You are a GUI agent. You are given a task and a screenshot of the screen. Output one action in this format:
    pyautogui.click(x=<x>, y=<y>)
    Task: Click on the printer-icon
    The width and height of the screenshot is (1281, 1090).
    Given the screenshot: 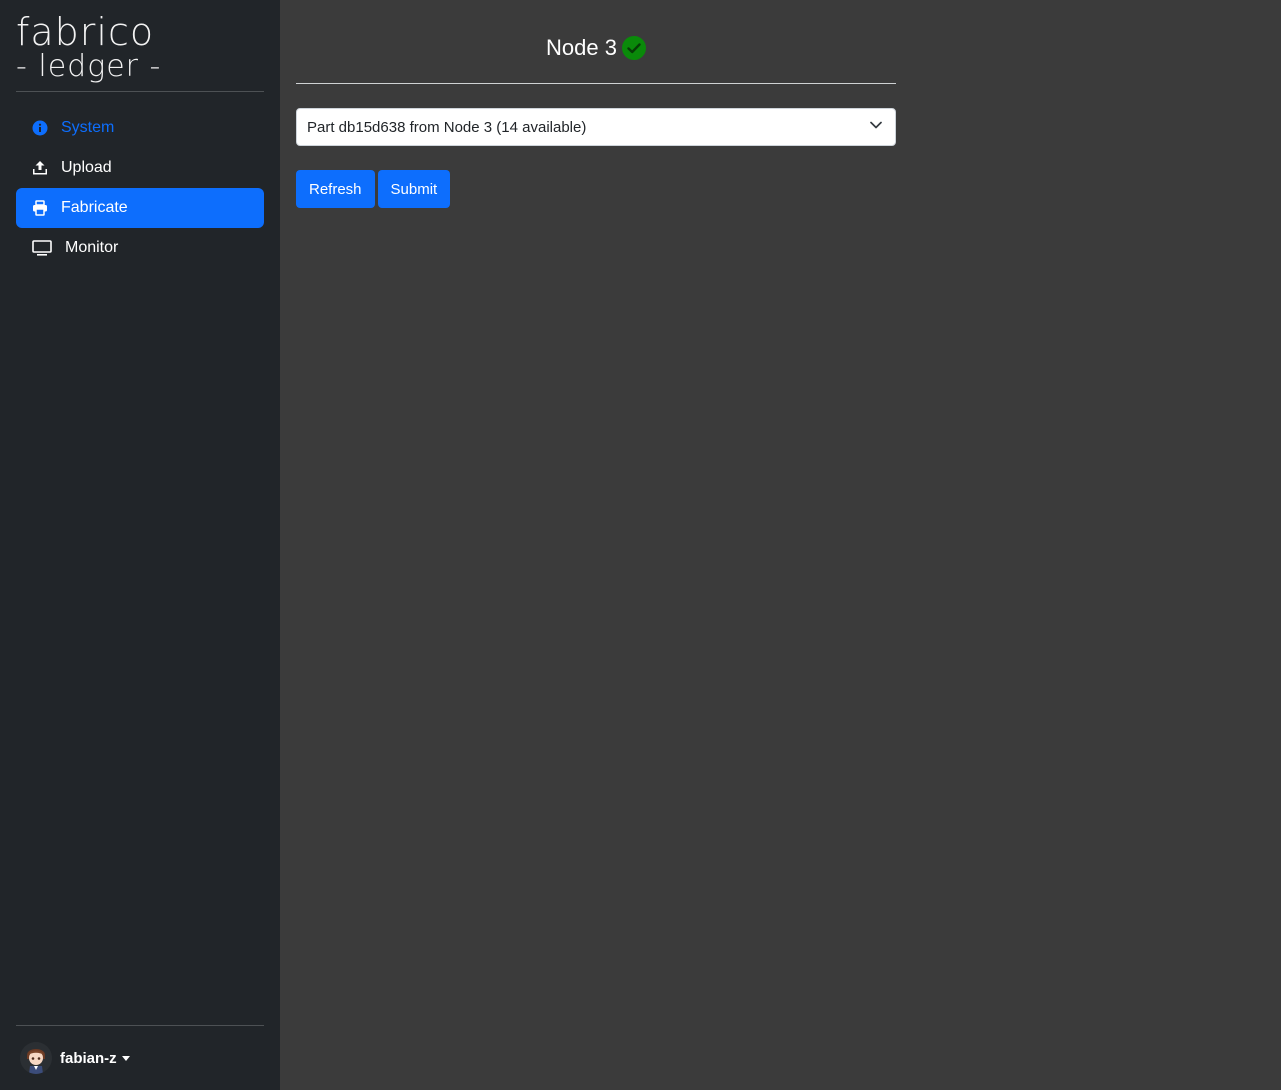 What is the action you would take?
    pyautogui.click(x=40, y=208)
    